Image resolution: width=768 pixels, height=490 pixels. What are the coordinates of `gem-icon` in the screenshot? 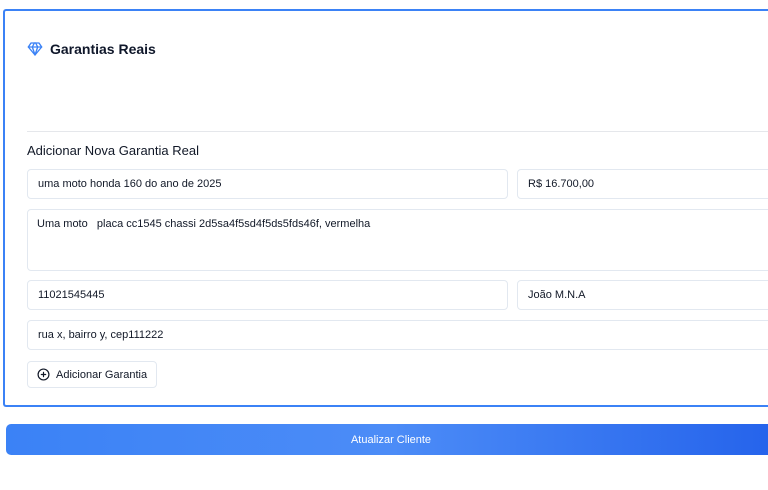 It's located at (35, 49).